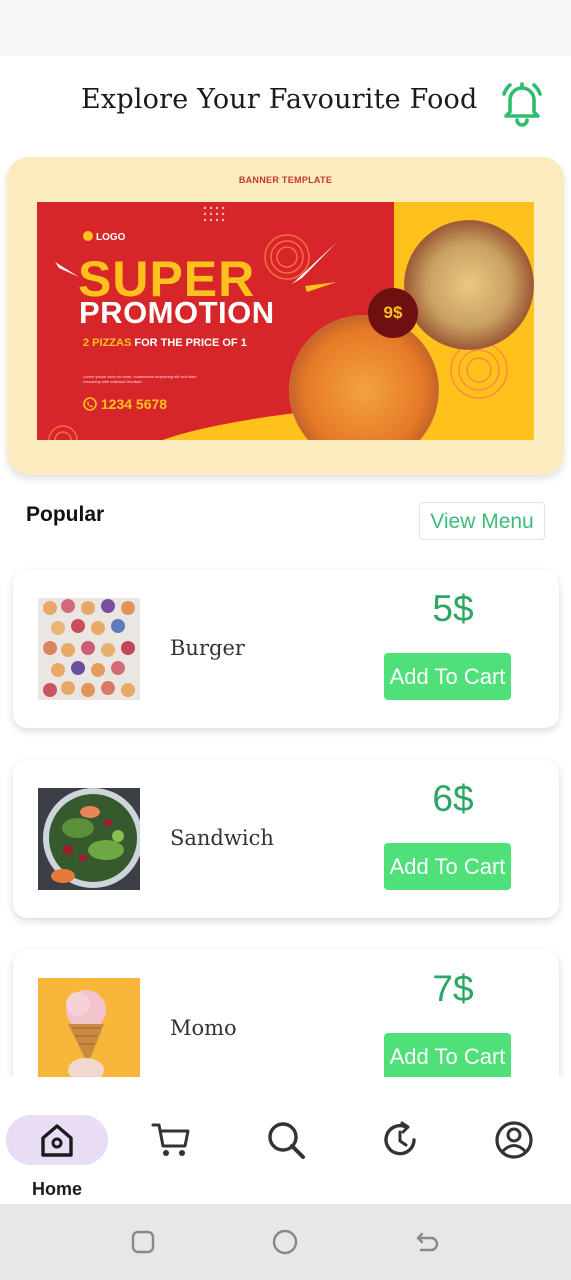 The image size is (571, 1280). What do you see at coordinates (400, 1140) in the screenshot?
I see `history-icon` at bounding box center [400, 1140].